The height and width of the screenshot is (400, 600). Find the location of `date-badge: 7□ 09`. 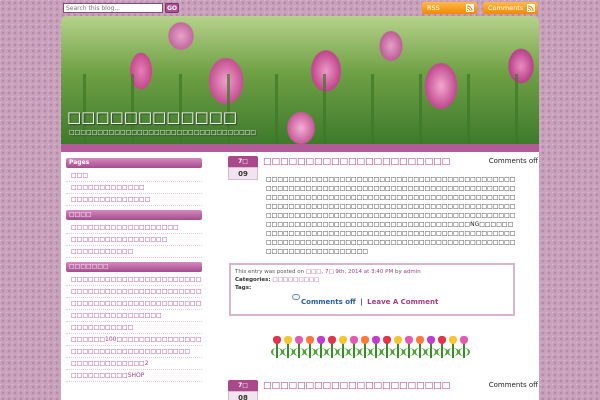

date-badge: 7□ 09 is located at coordinates (243, 169).